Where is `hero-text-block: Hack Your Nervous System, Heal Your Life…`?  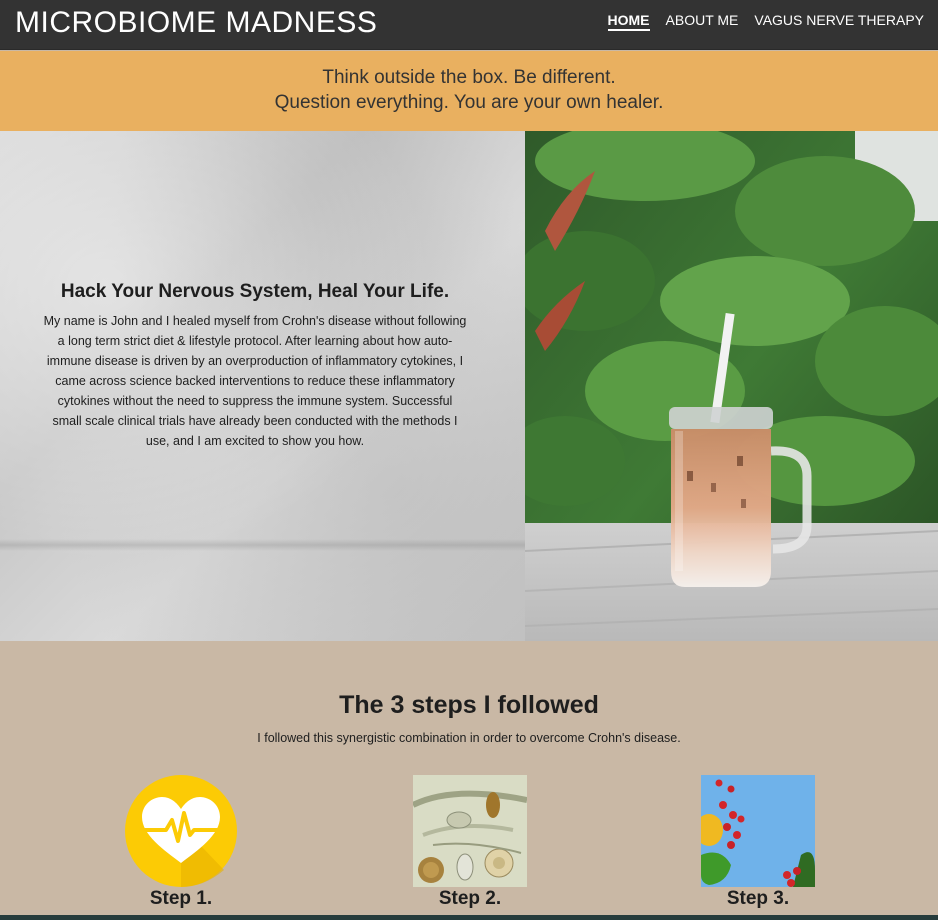 hero-text-block: Hack Your Nervous System, Heal Your Life… is located at coordinates (255, 366).